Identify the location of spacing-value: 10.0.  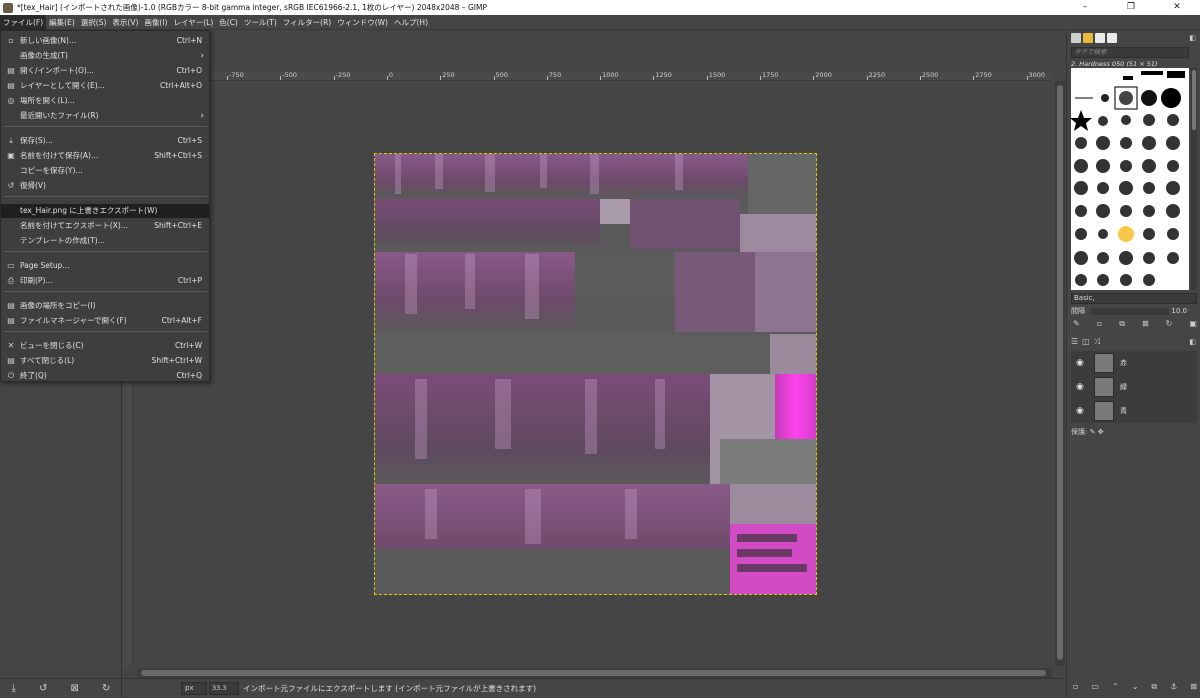
(1179, 311).